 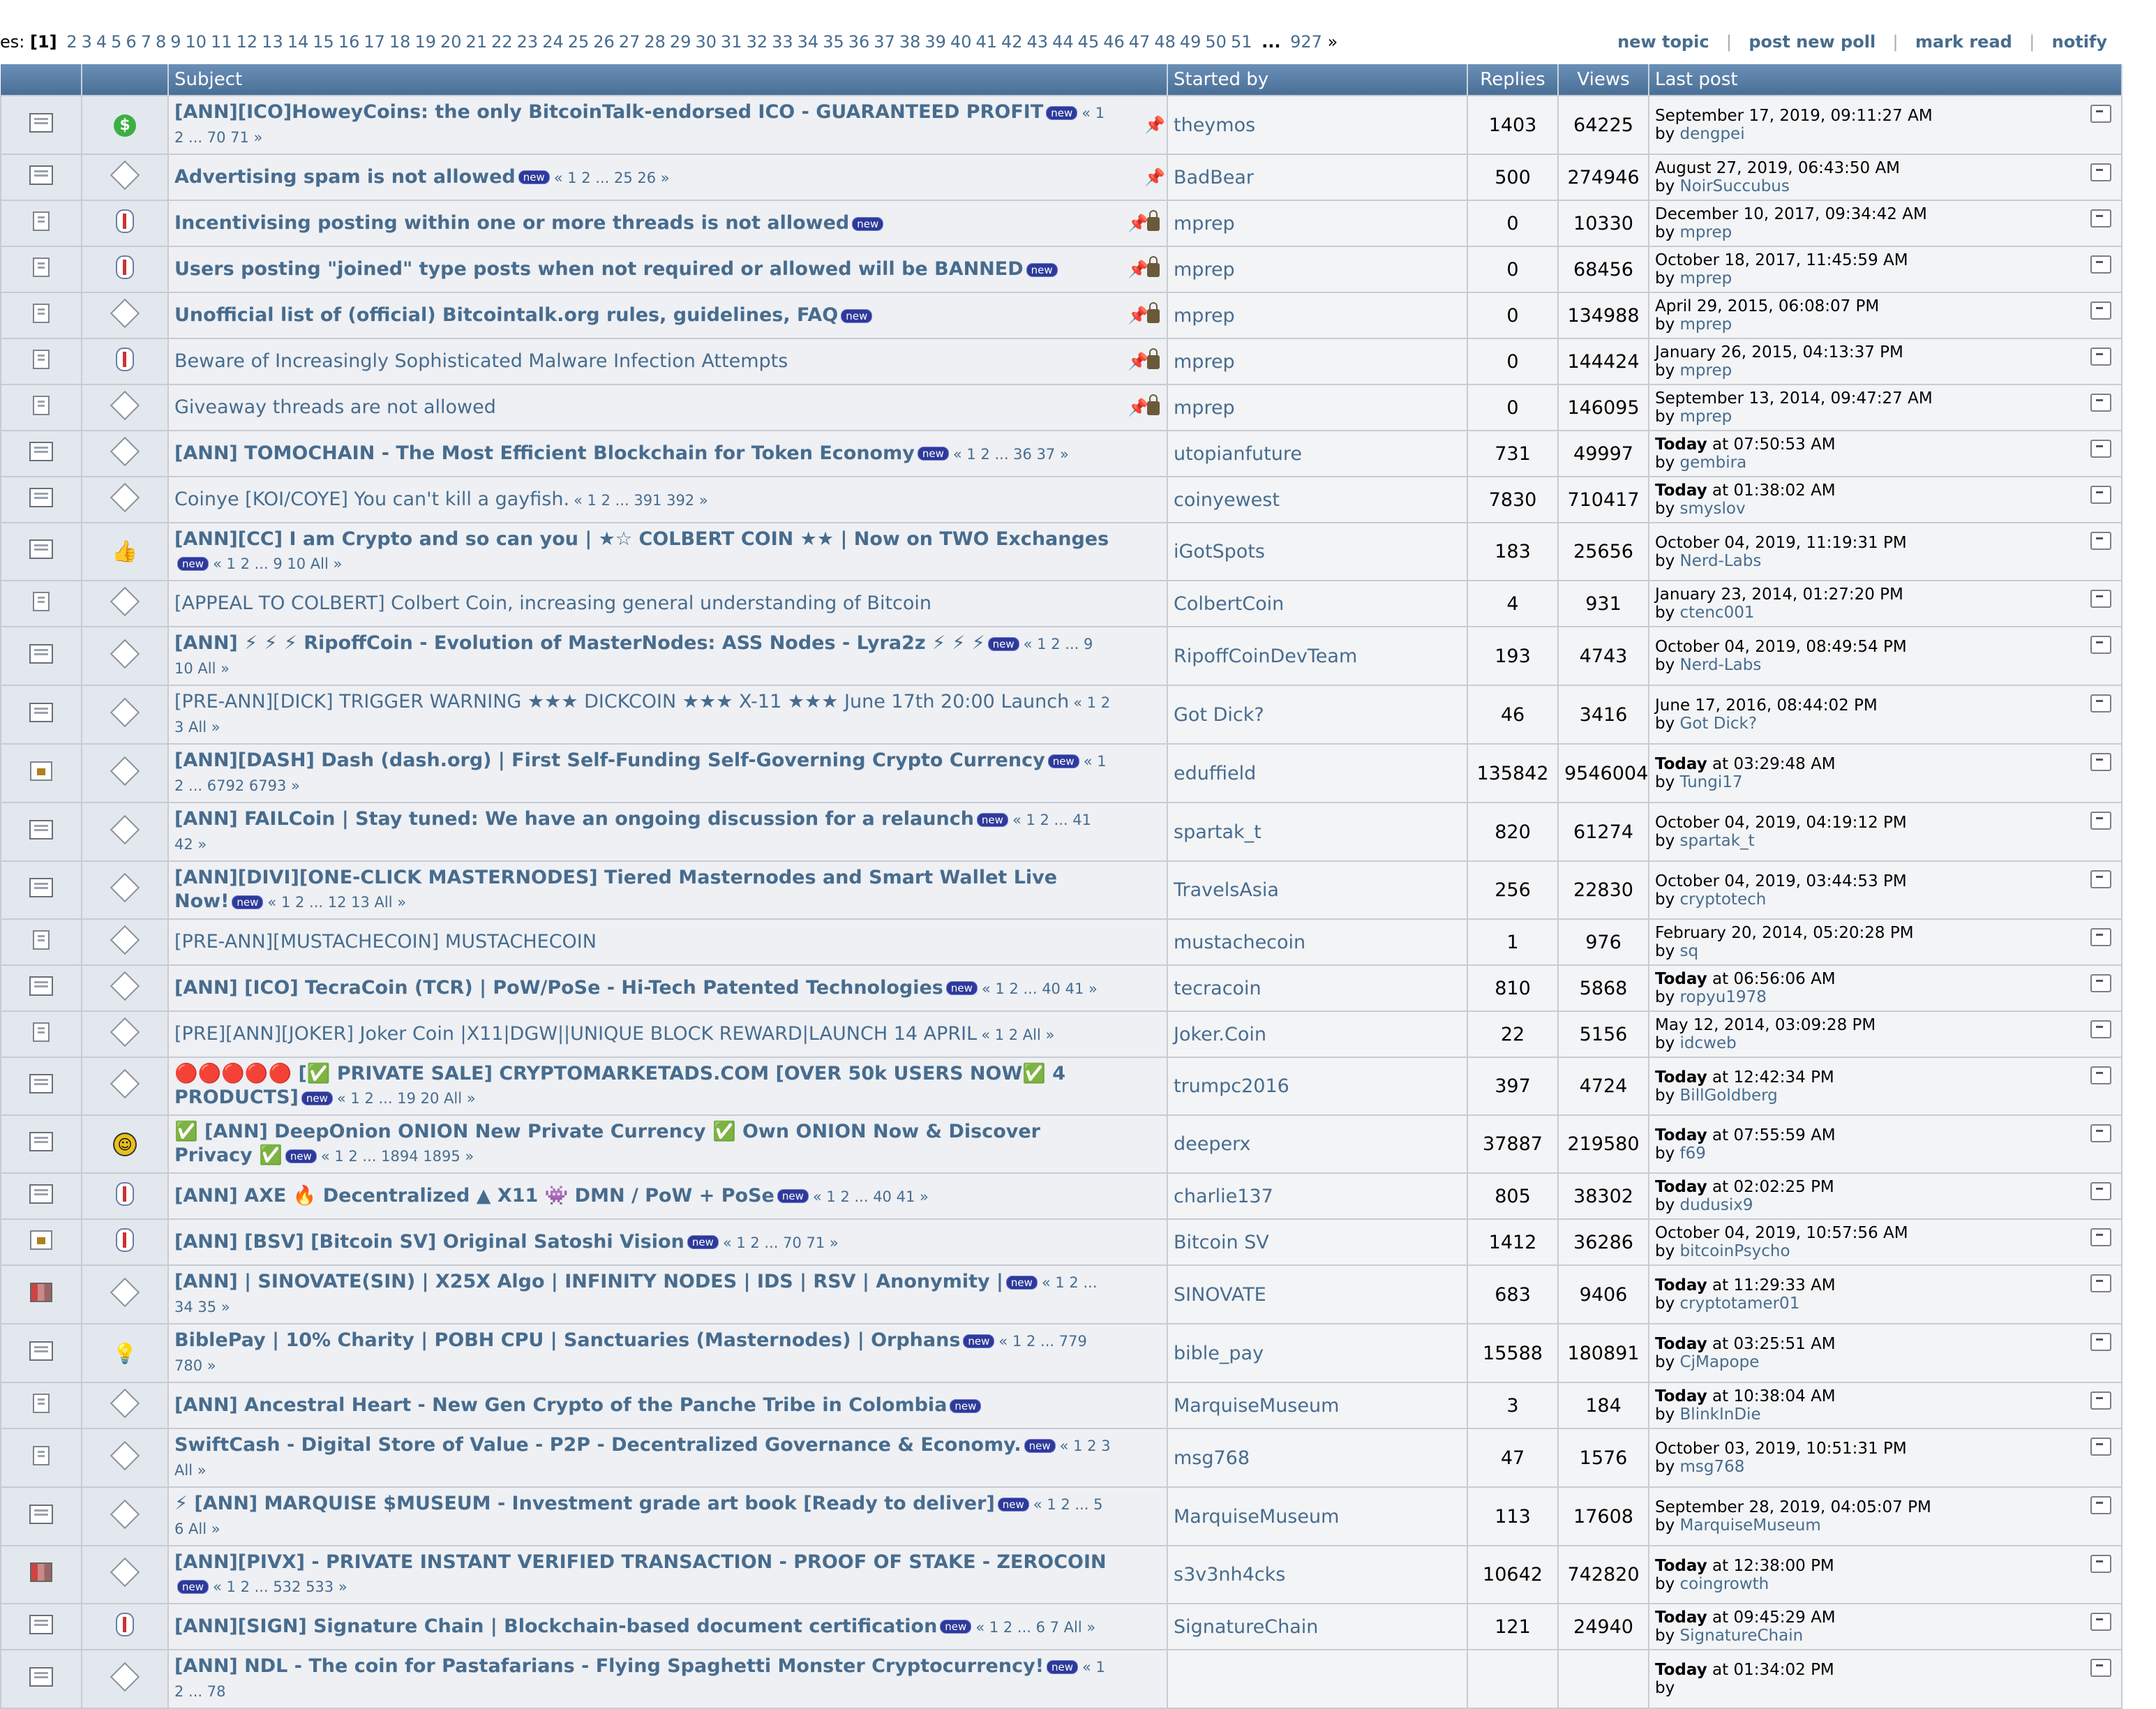 I want to click on starter-link: RipoffCoinDevTeam, so click(x=1265, y=656).